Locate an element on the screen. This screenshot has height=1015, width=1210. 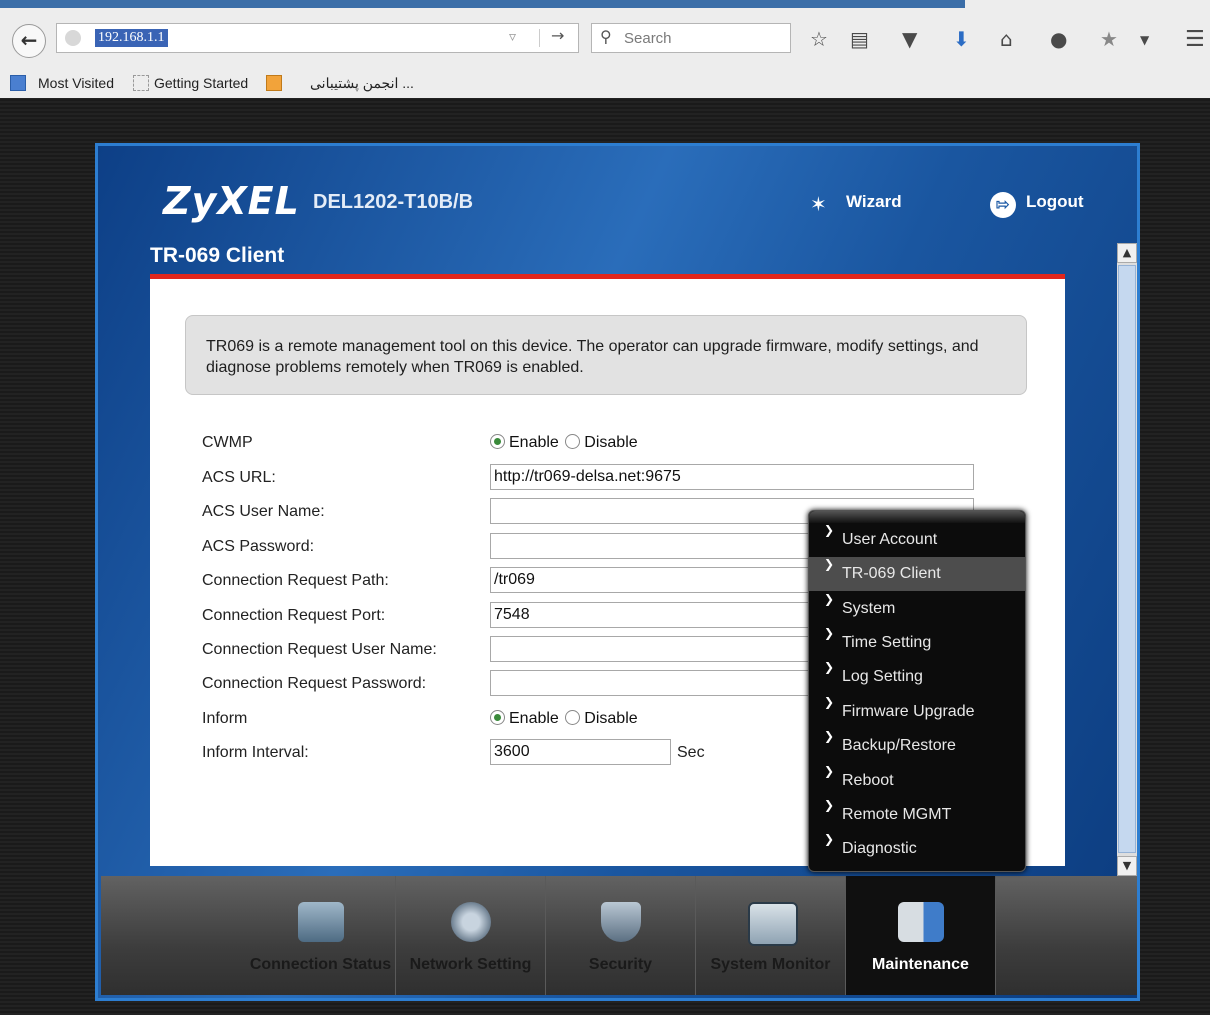
nav-label: Maintenance is located at coordinates (920, 964).